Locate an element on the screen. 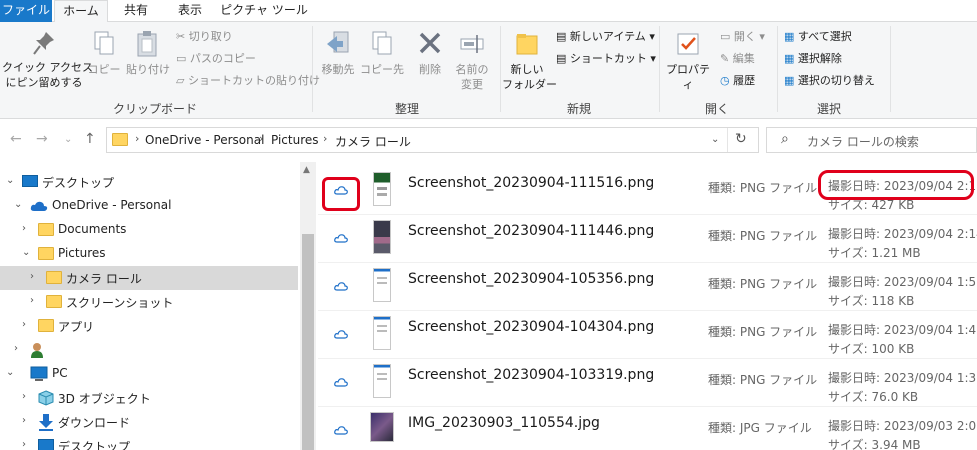 This screenshot has height=450, width=977. forward-arrow-icon: → is located at coordinates (42, 139).